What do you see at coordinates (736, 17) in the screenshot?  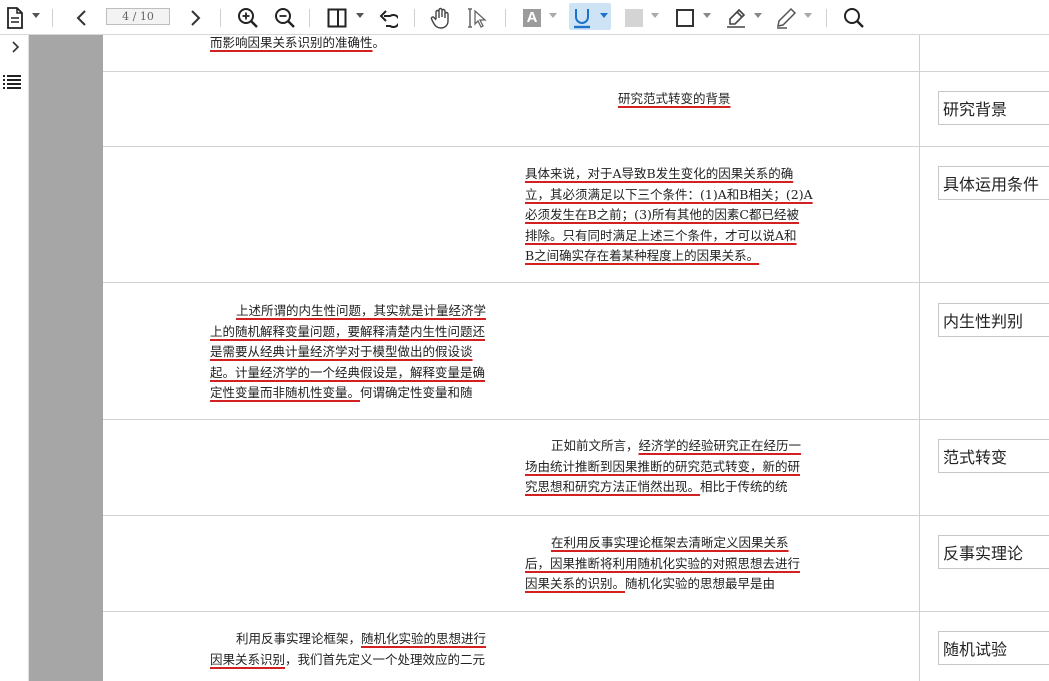 I see `highlighter-icon` at bounding box center [736, 17].